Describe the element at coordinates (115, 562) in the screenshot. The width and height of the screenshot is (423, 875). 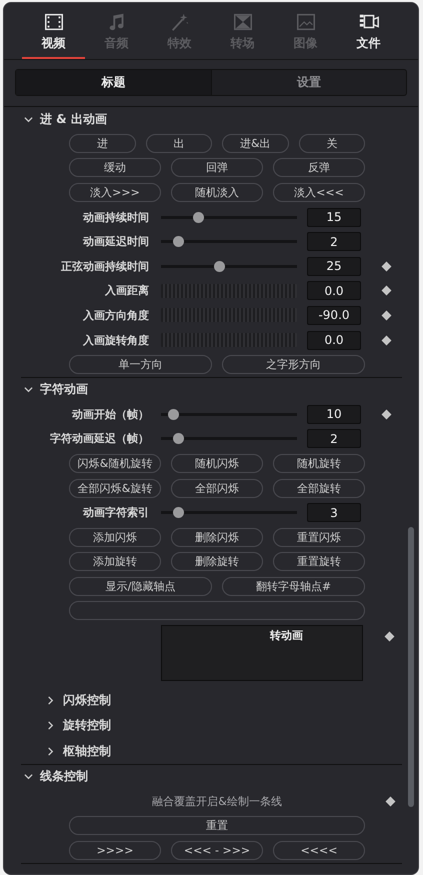
I see `button: 添加旋转` at that location.